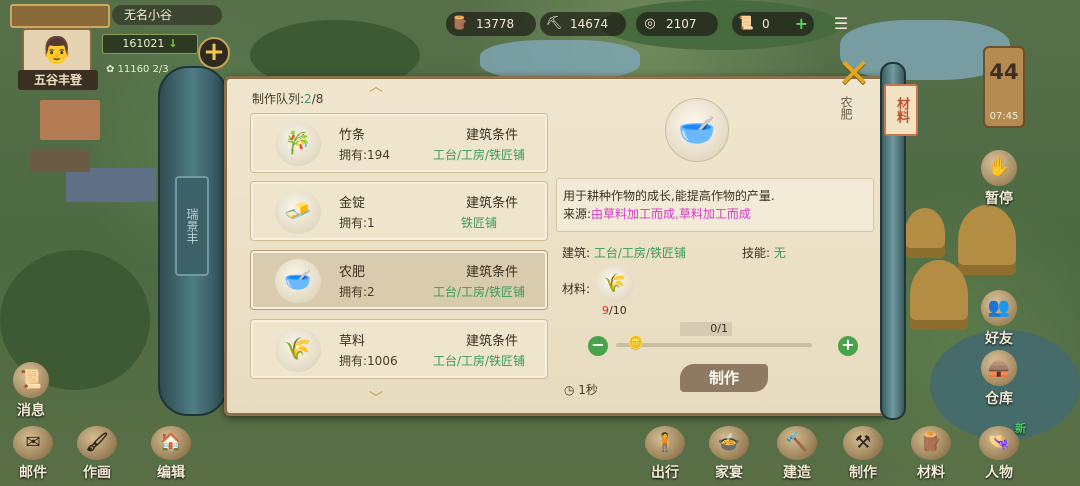 The height and width of the screenshot is (486, 1080). I want to click on clock-icon: ◷, so click(571, 390).